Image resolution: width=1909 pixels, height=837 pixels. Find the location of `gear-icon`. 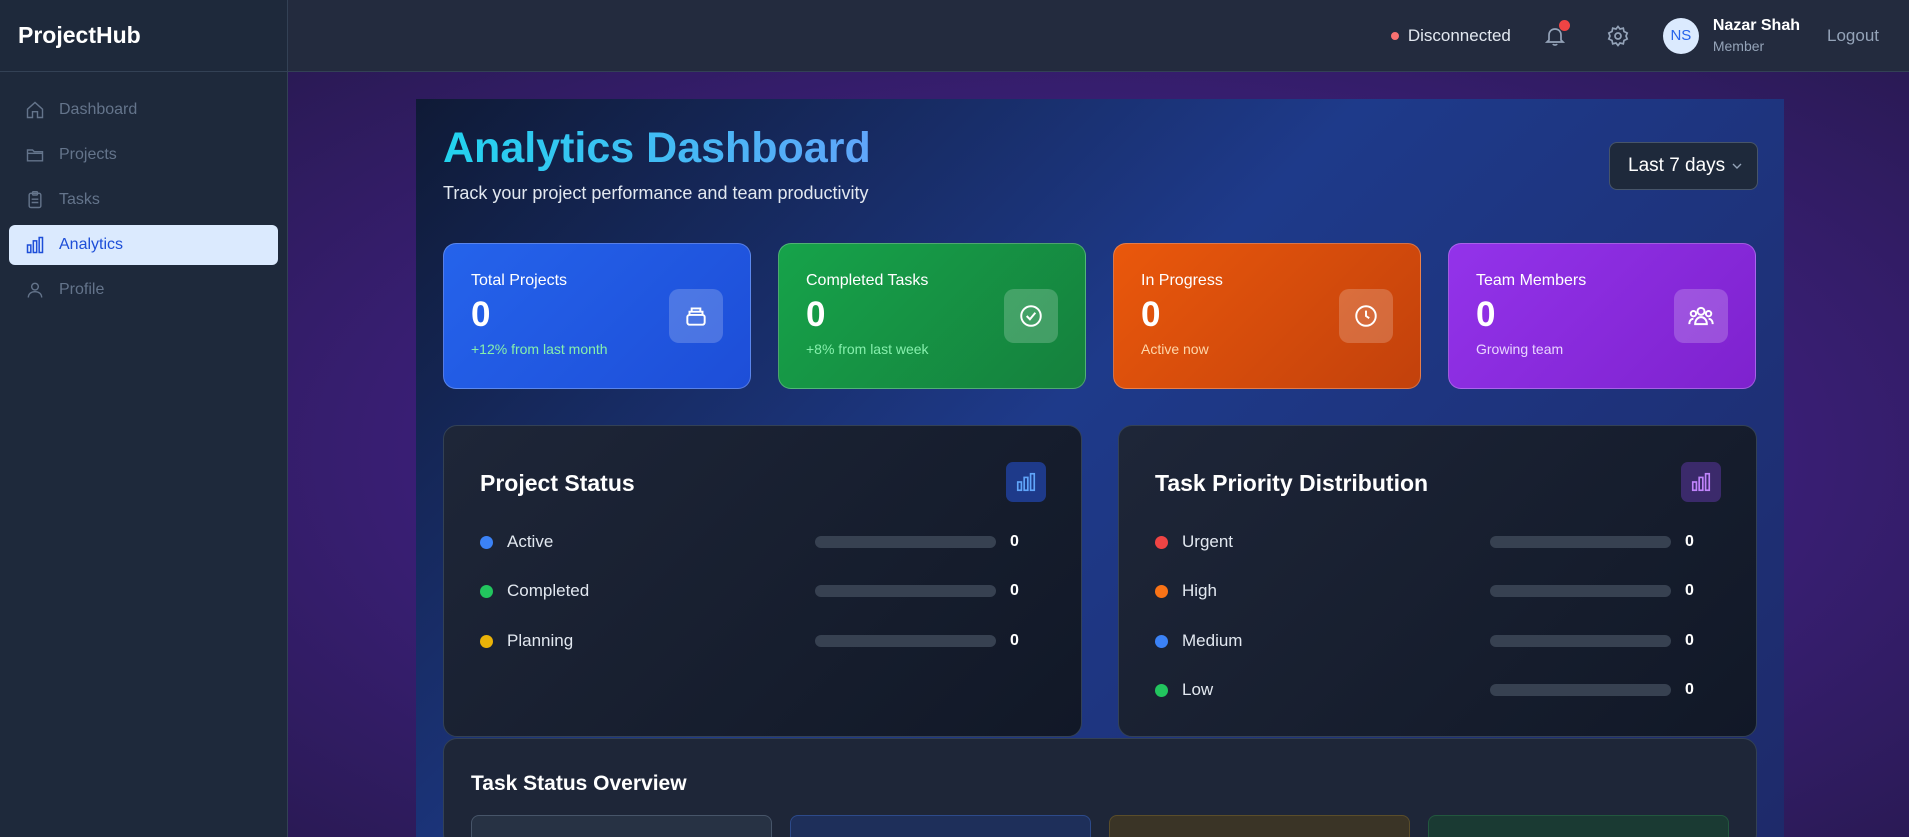

gear-icon is located at coordinates (1618, 35).